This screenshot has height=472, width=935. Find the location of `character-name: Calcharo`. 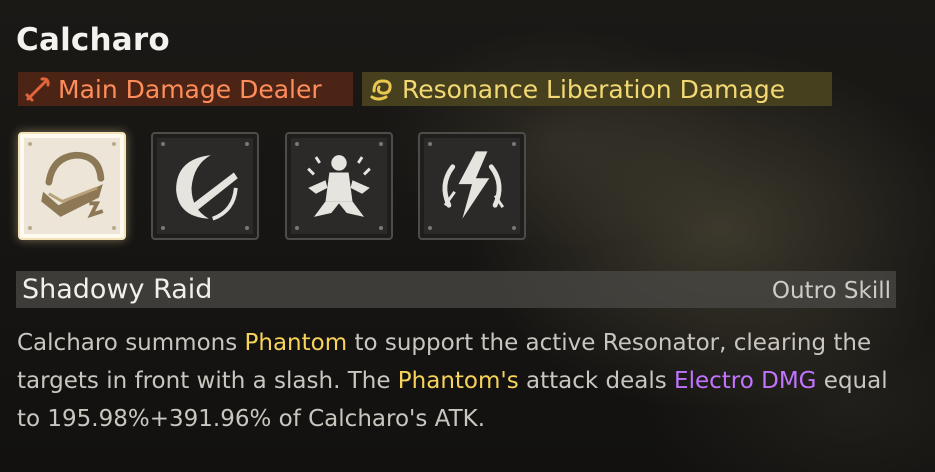

character-name: Calcharo is located at coordinates (93, 40).